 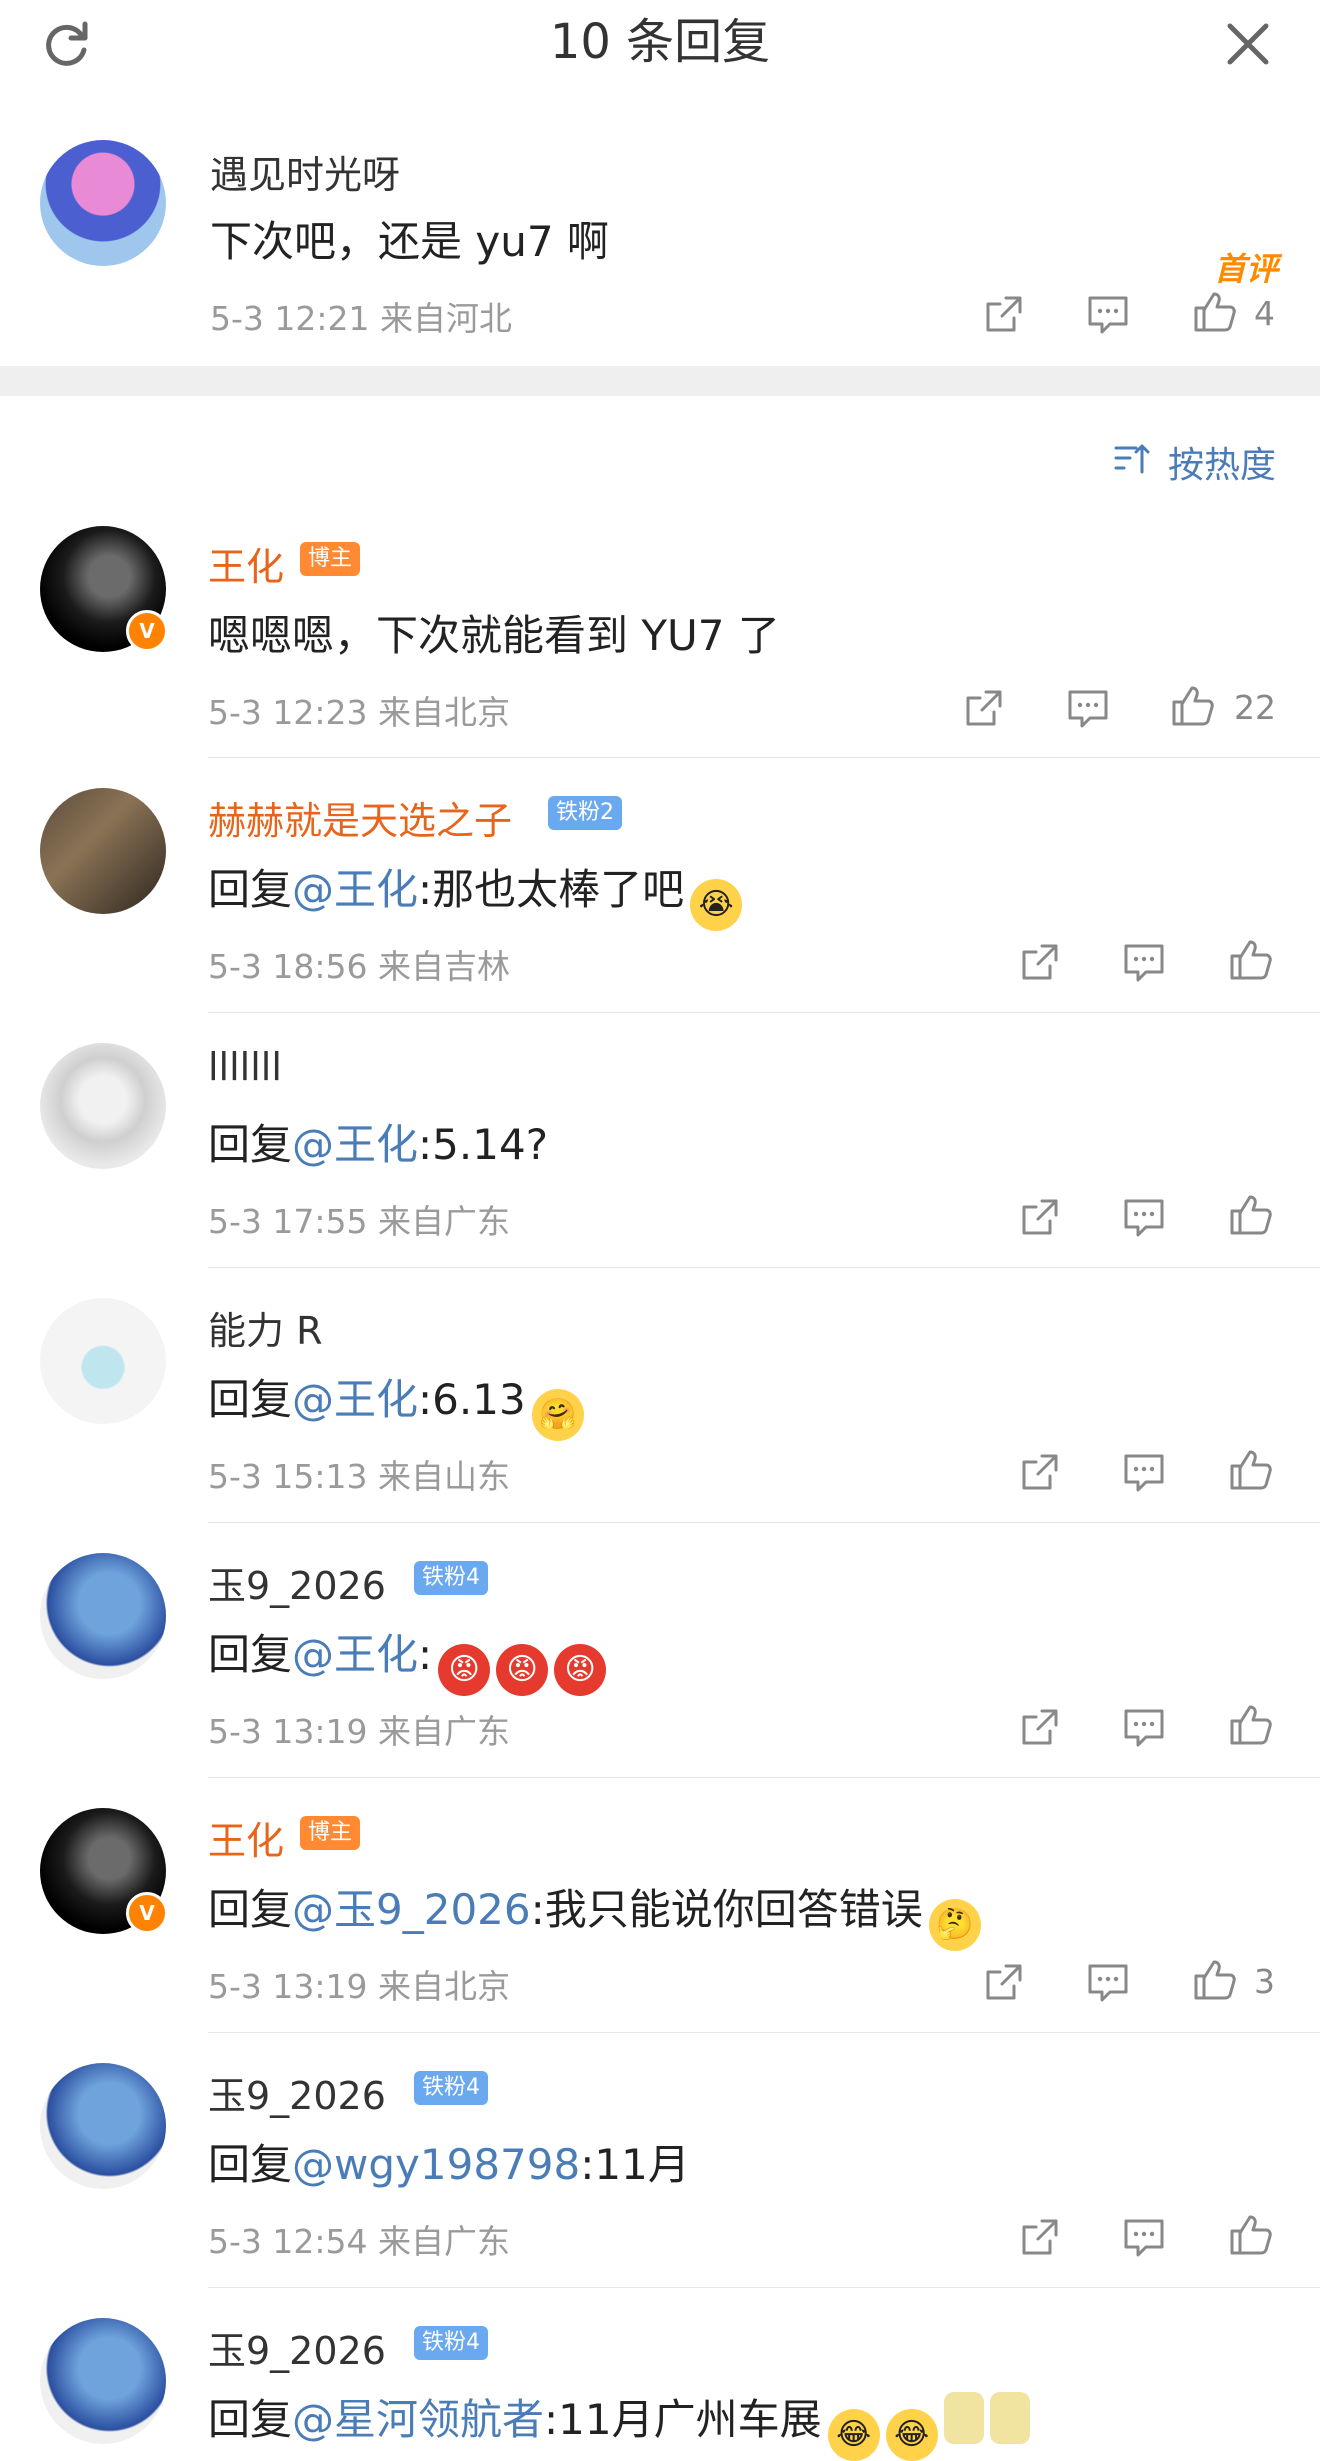 I want to click on like-count: 4, so click(x=1264, y=313).